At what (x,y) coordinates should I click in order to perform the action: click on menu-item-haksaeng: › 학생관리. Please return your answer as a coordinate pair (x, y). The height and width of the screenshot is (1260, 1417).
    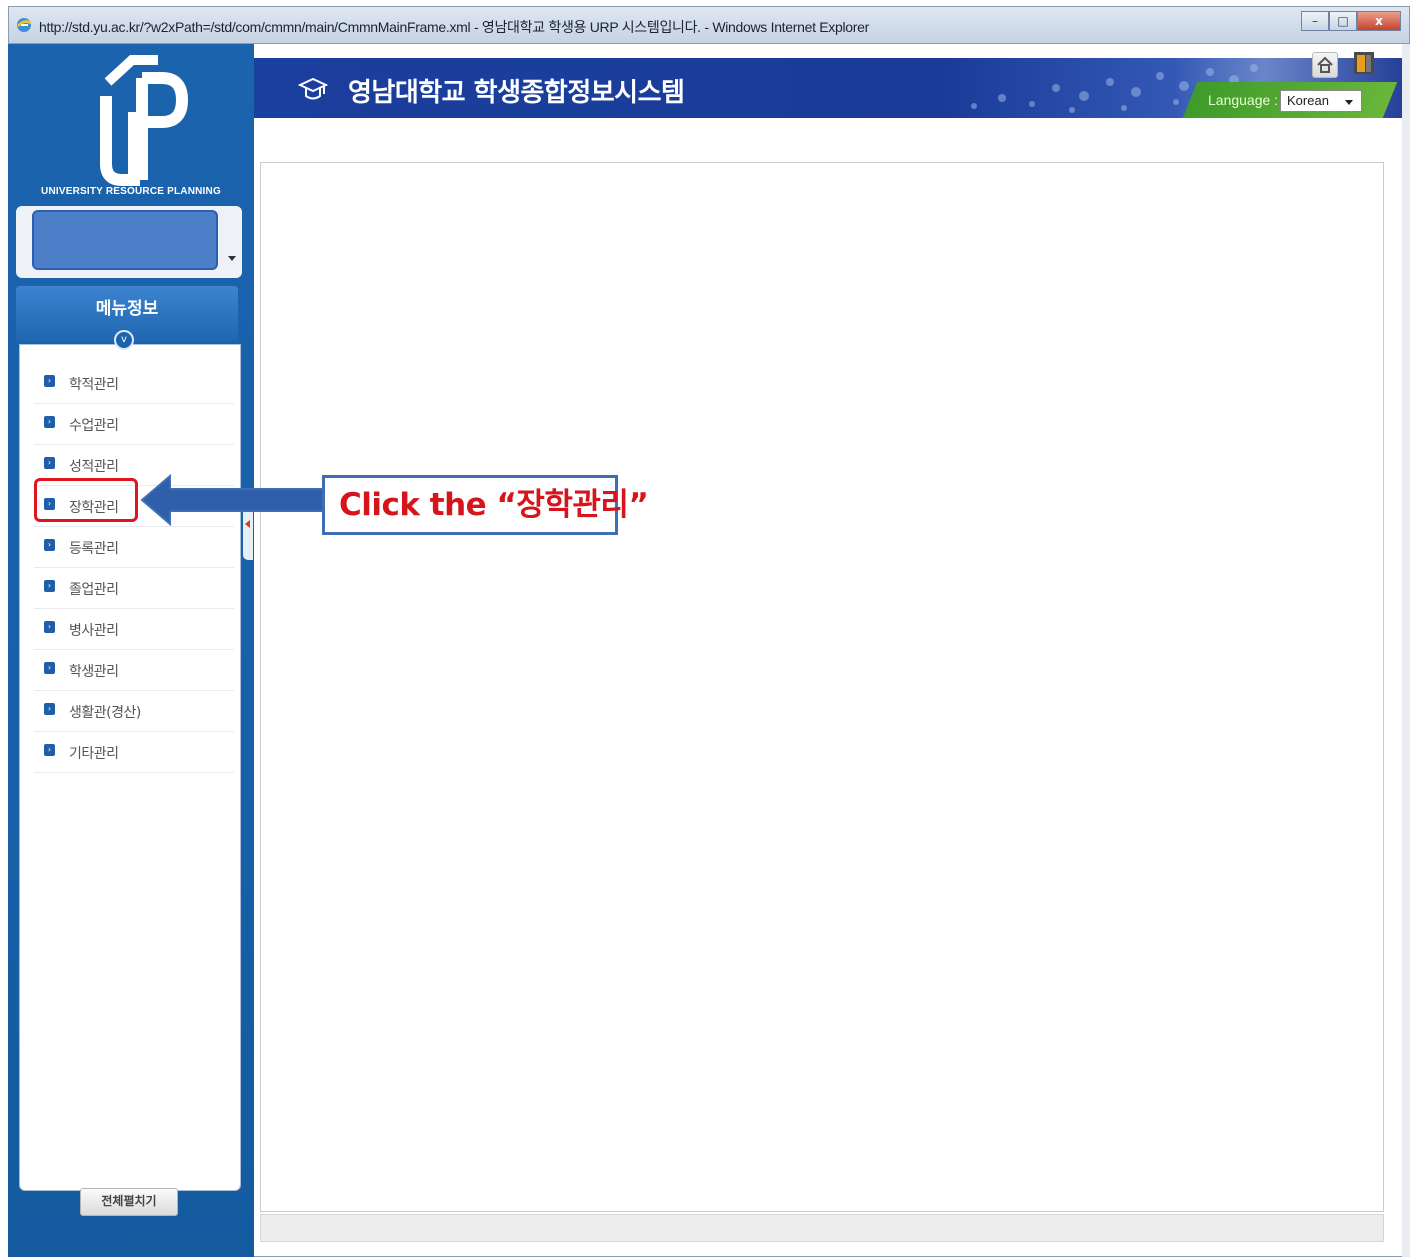
    Looking at the image, I should click on (134, 670).